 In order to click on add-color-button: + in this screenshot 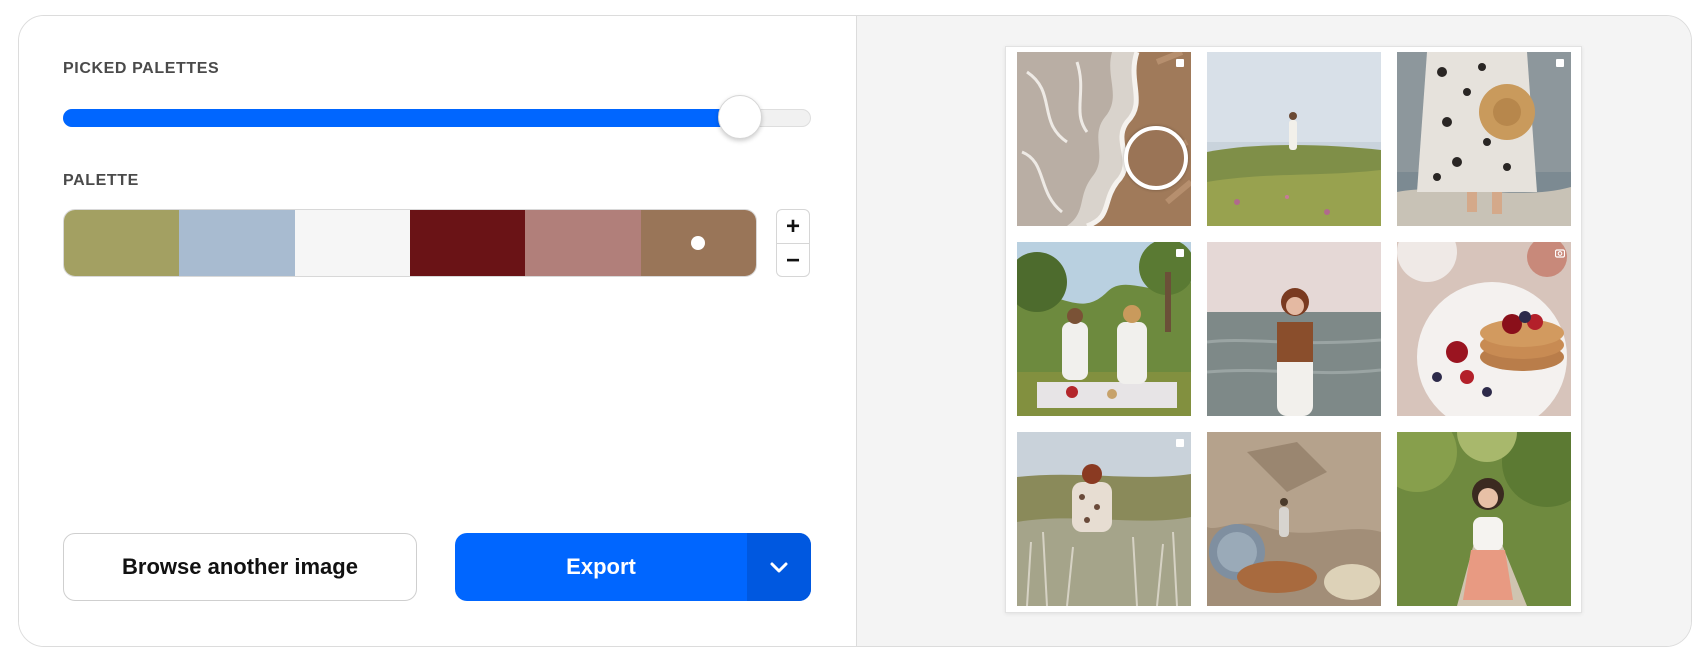, I will do `click(793, 227)`.